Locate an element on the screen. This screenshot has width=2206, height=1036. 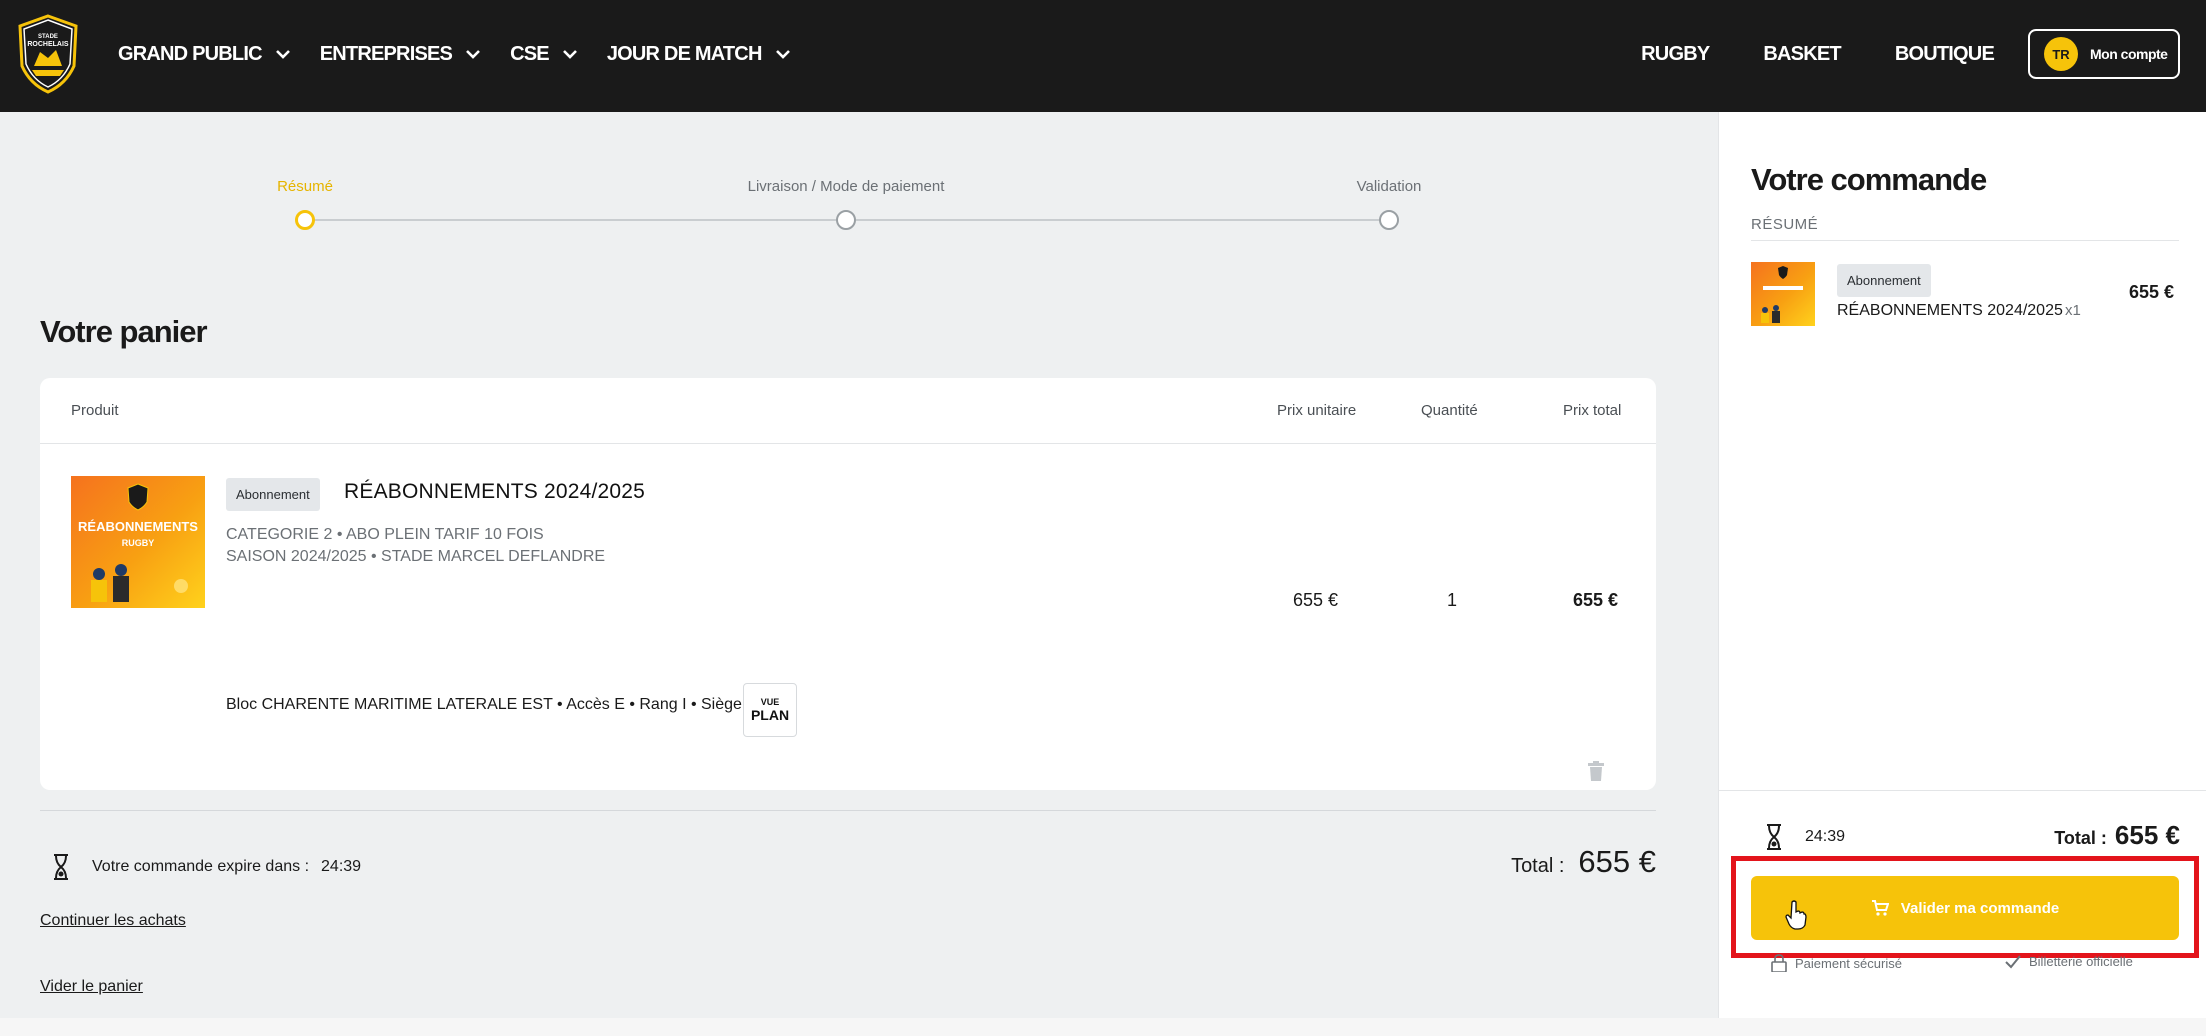
account-button: TR Mon compte is located at coordinates (2104, 54).